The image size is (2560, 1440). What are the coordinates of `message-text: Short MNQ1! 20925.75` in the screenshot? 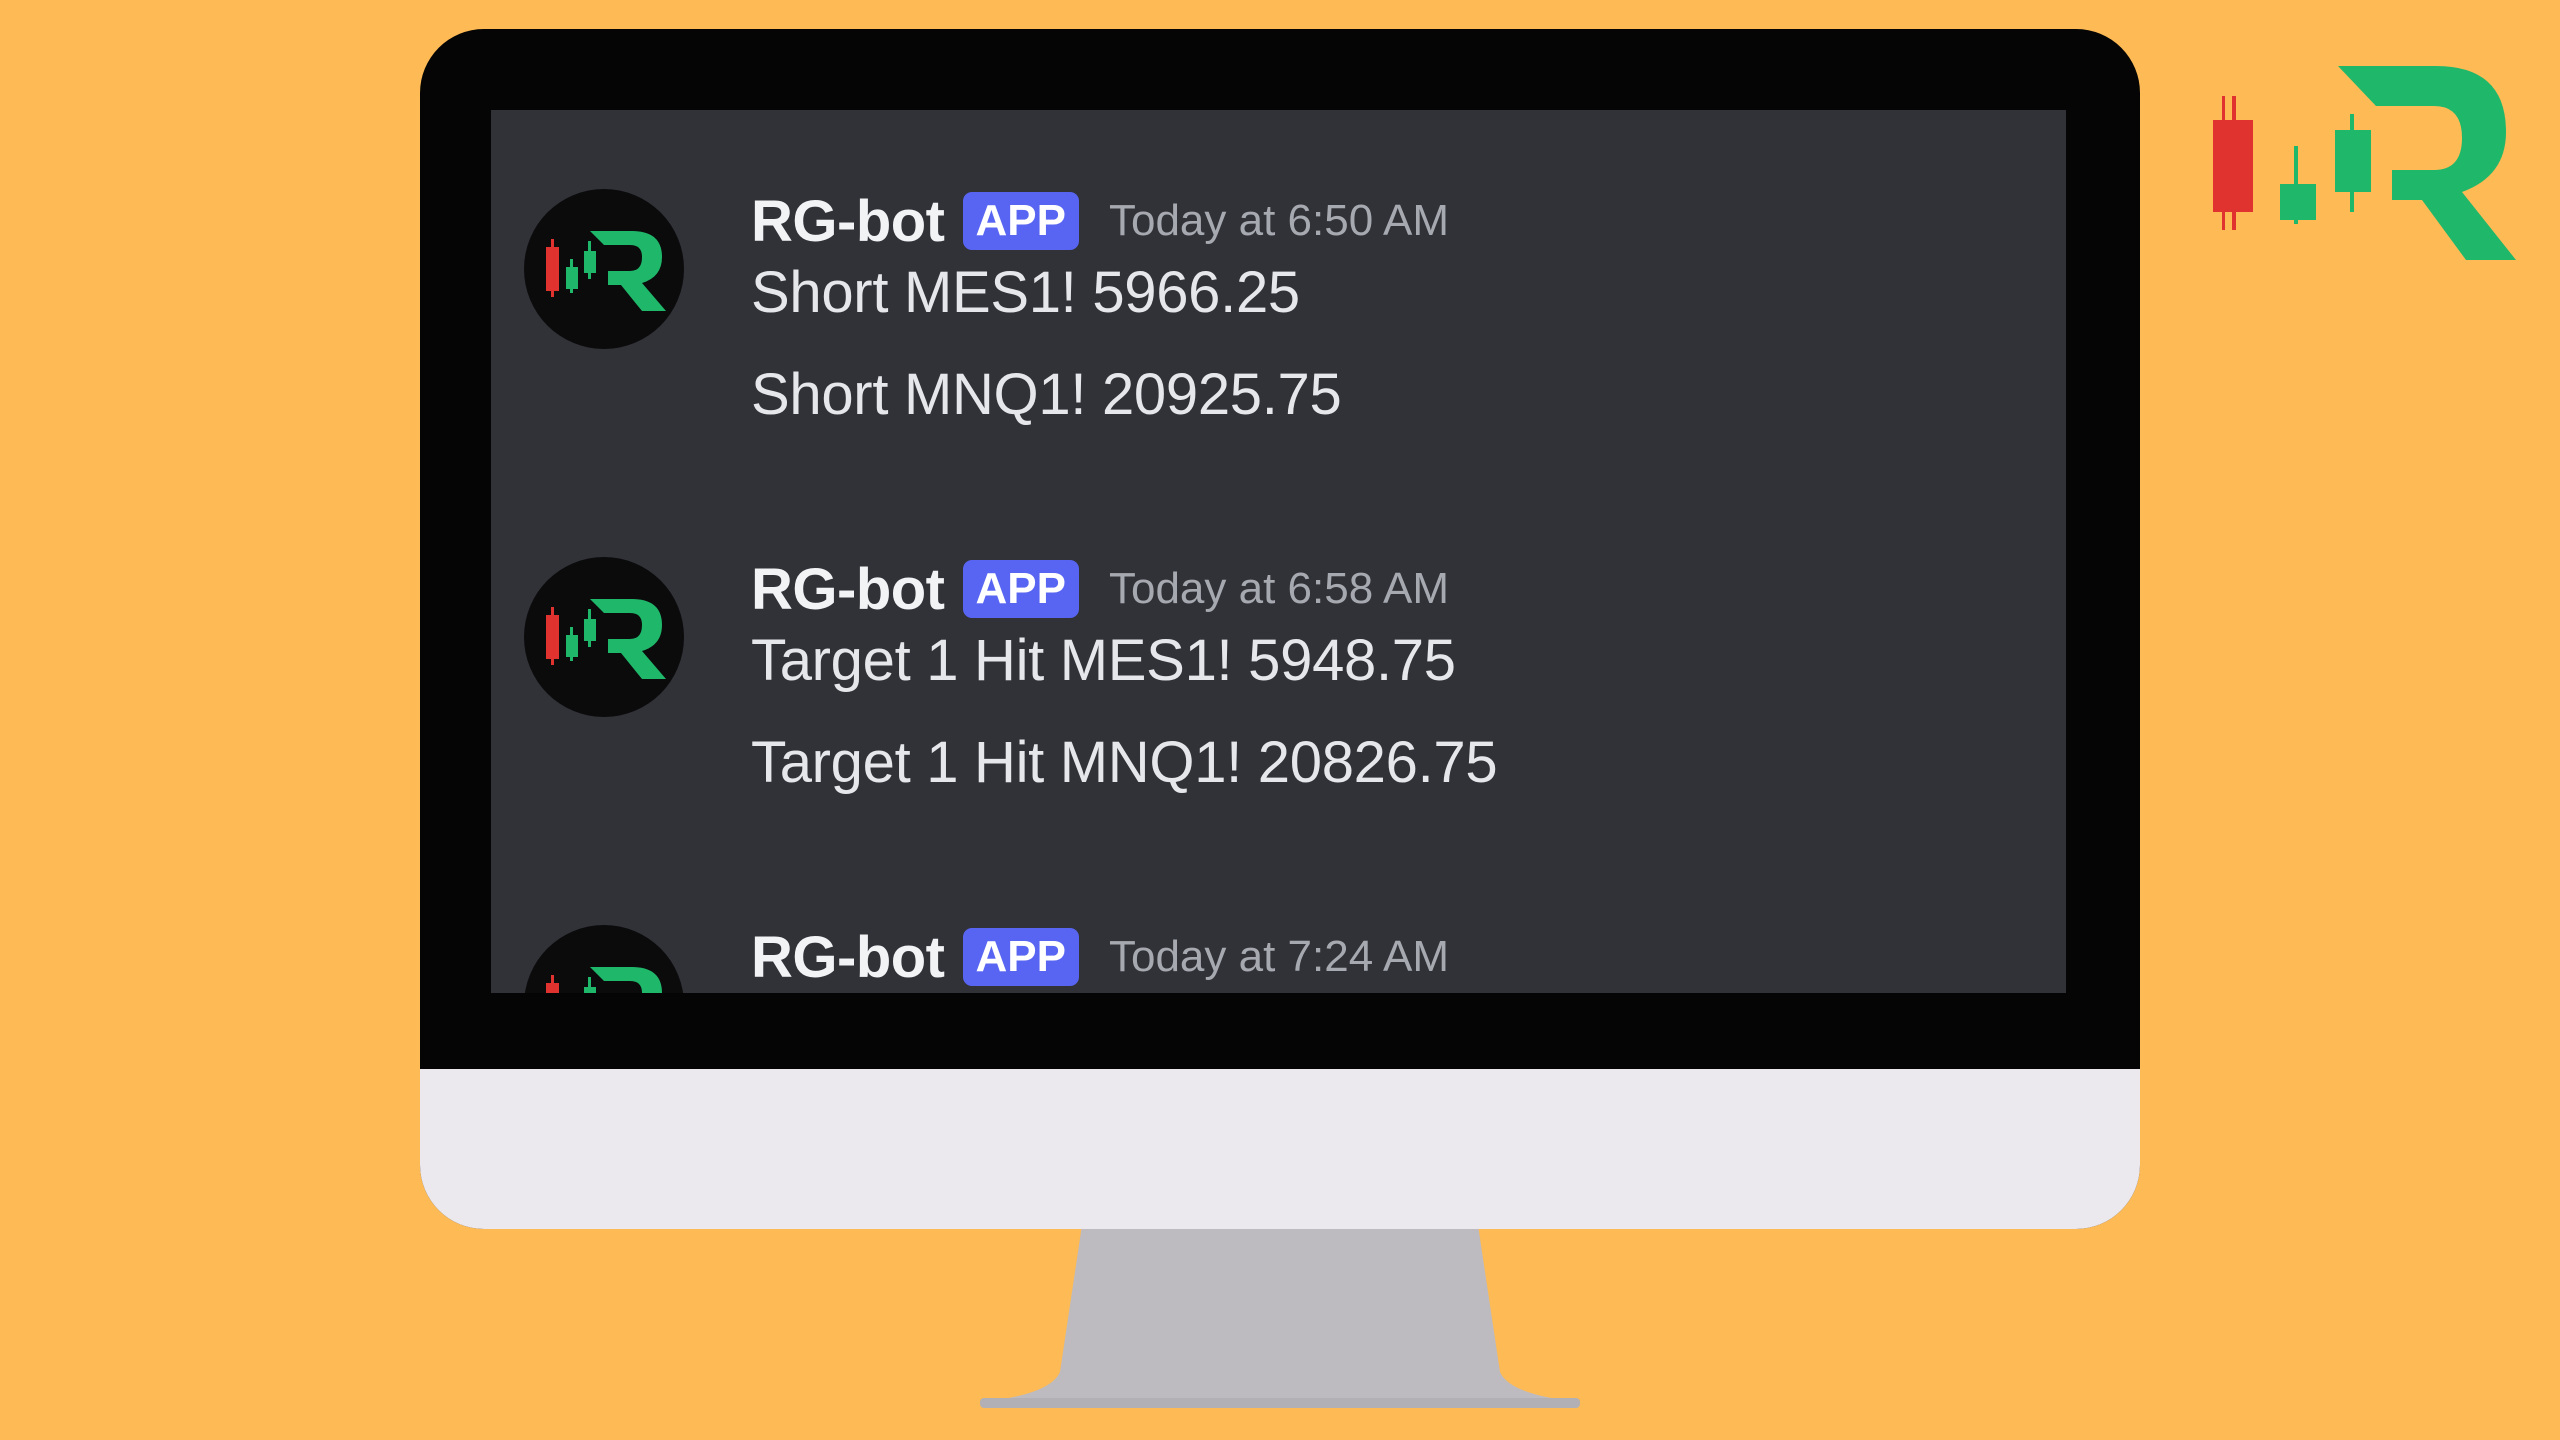 It's located at (1046, 394).